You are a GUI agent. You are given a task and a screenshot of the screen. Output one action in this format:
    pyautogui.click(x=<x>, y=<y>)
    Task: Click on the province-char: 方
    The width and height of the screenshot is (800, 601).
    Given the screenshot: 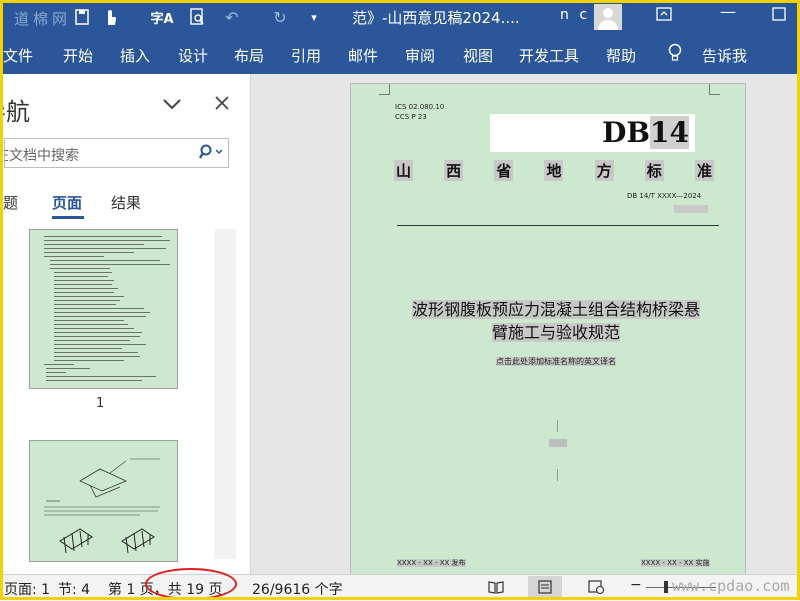 What is the action you would take?
    pyautogui.click(x=604, y=170)
    